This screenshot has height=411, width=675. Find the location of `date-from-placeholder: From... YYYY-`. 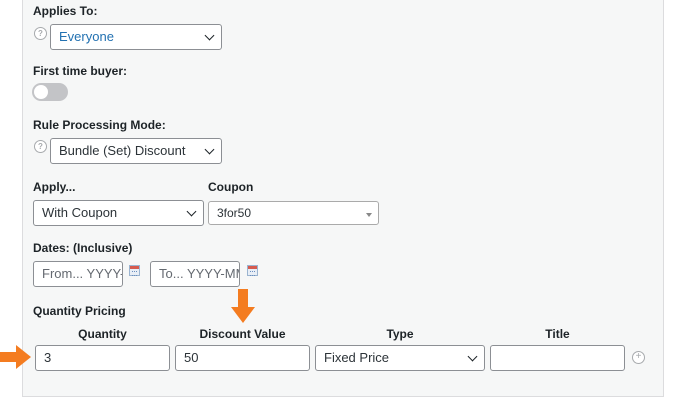

date-from-placeholder: From... YYYY- is located at coordinates (82, 273).